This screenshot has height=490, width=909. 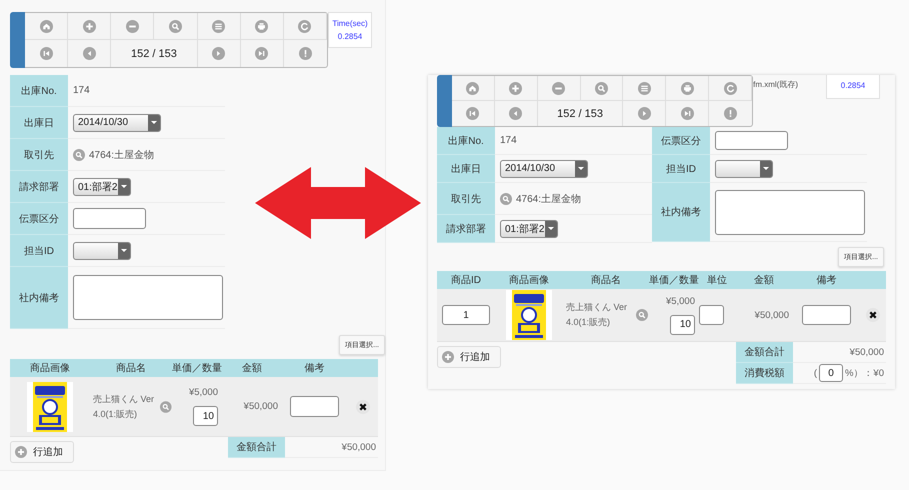 What do you see at coordinates (350, 24) in the screenshot?
I see `timer-label: Time(sec)` at bounding box center [350, 24].